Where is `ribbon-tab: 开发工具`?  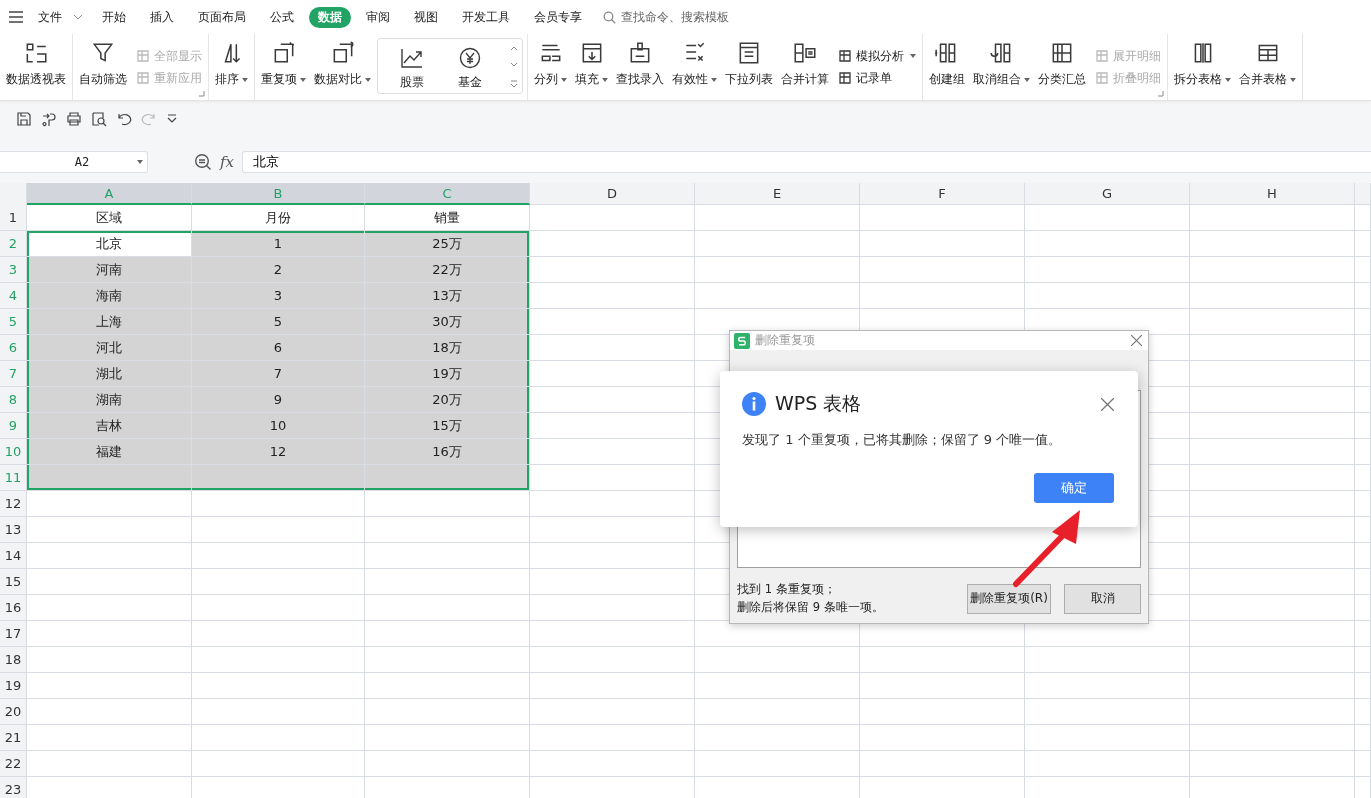 ribbon-tab: 开发工具 is located at coordinates (486, 17).